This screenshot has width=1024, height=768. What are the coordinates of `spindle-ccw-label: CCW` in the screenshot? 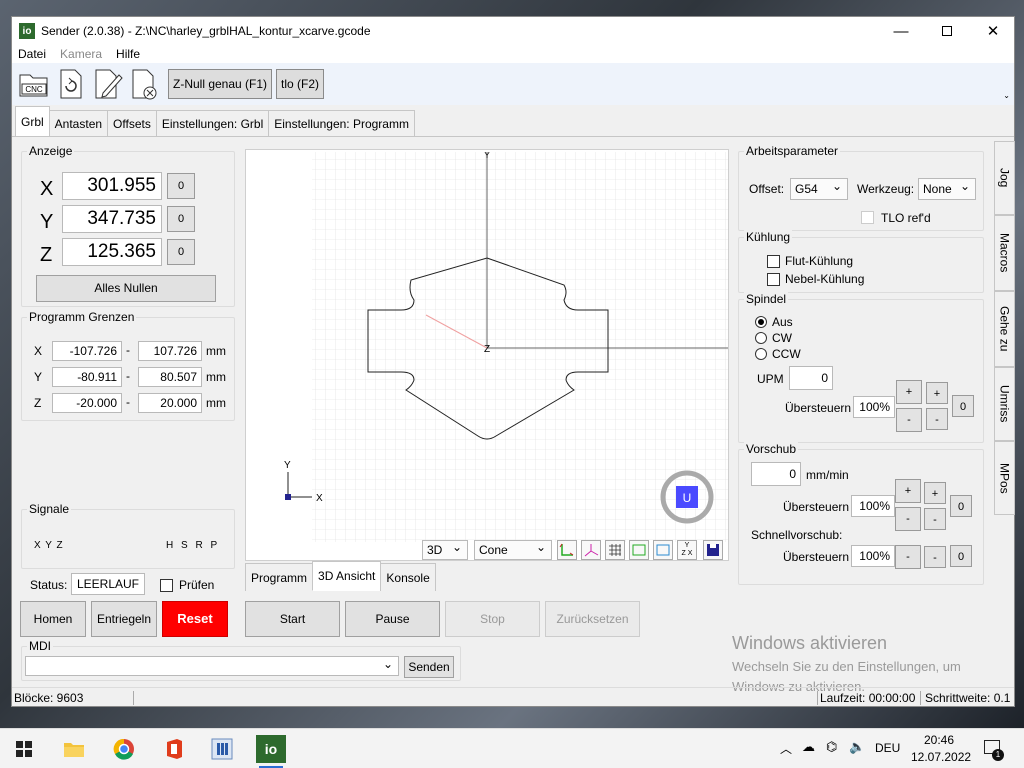 It's located at (786, 354).